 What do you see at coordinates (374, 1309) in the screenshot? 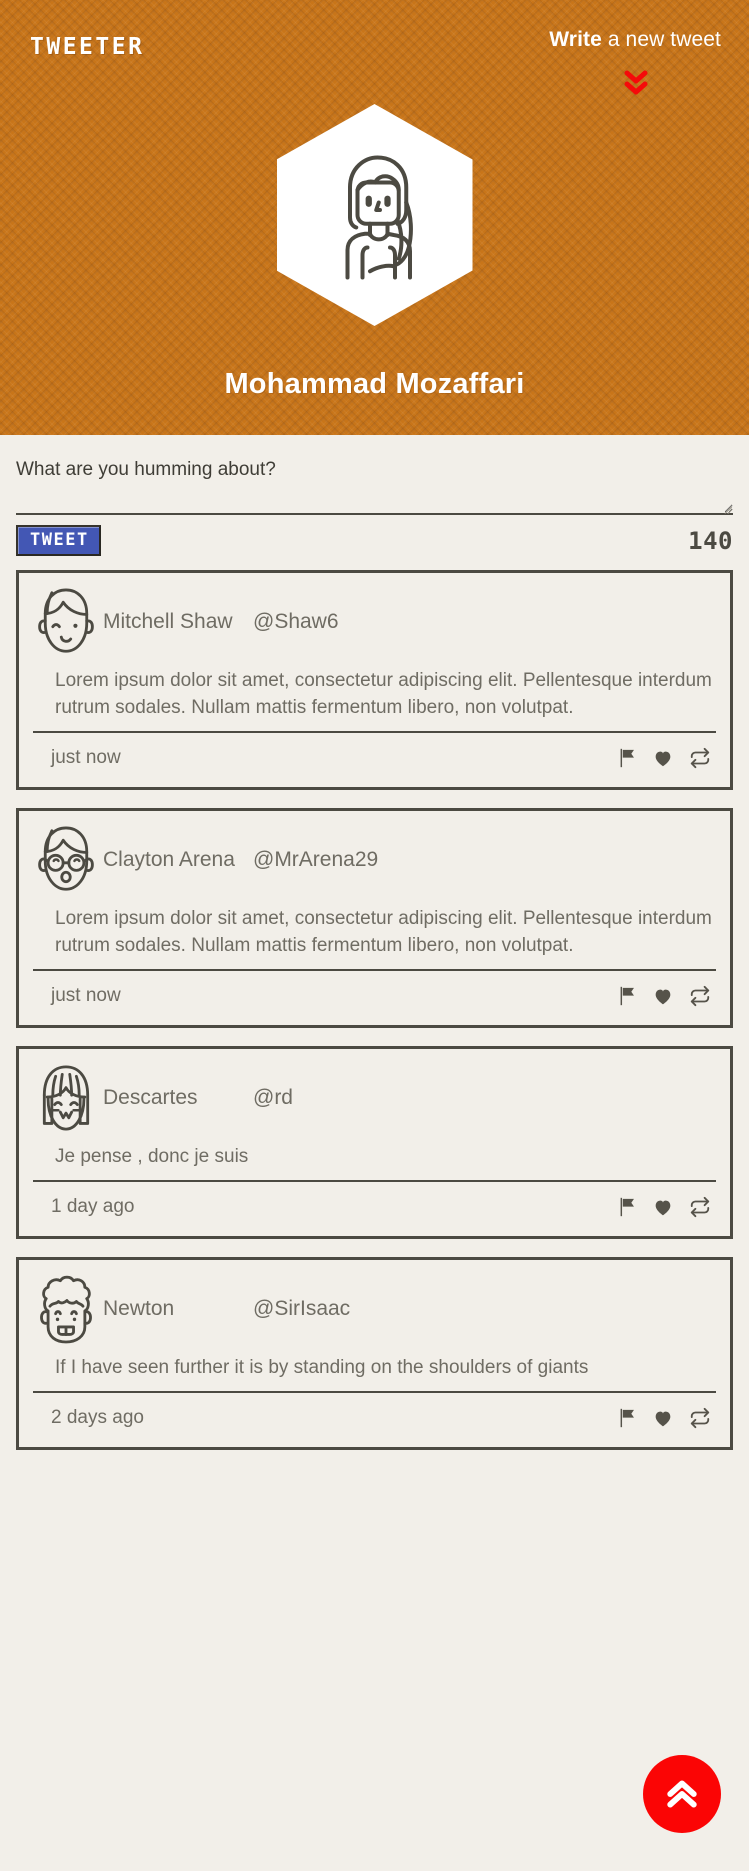
I see `tweet-header: Newton @SirIsaac` at bounding box center [374, 1309].